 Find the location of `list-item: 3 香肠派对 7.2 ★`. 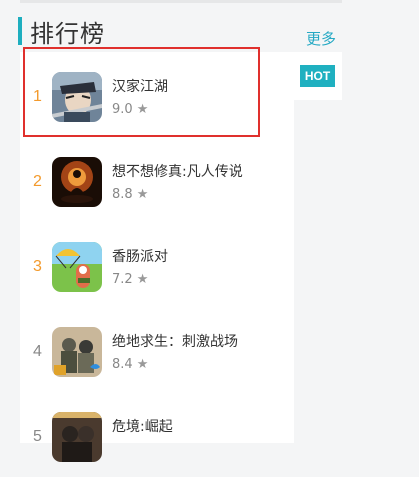

list-item: 3 香肠派对 7.2 ★ is located at coordinates (157, 264).